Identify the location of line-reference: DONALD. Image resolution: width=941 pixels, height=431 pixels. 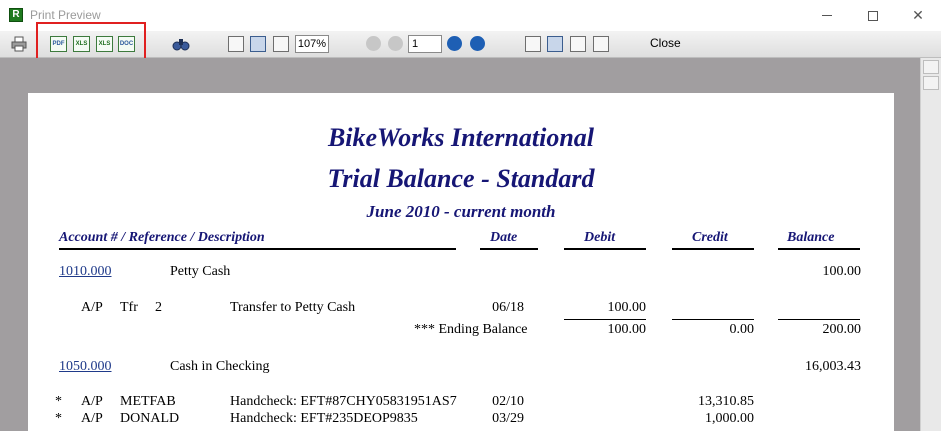
(150, 418).